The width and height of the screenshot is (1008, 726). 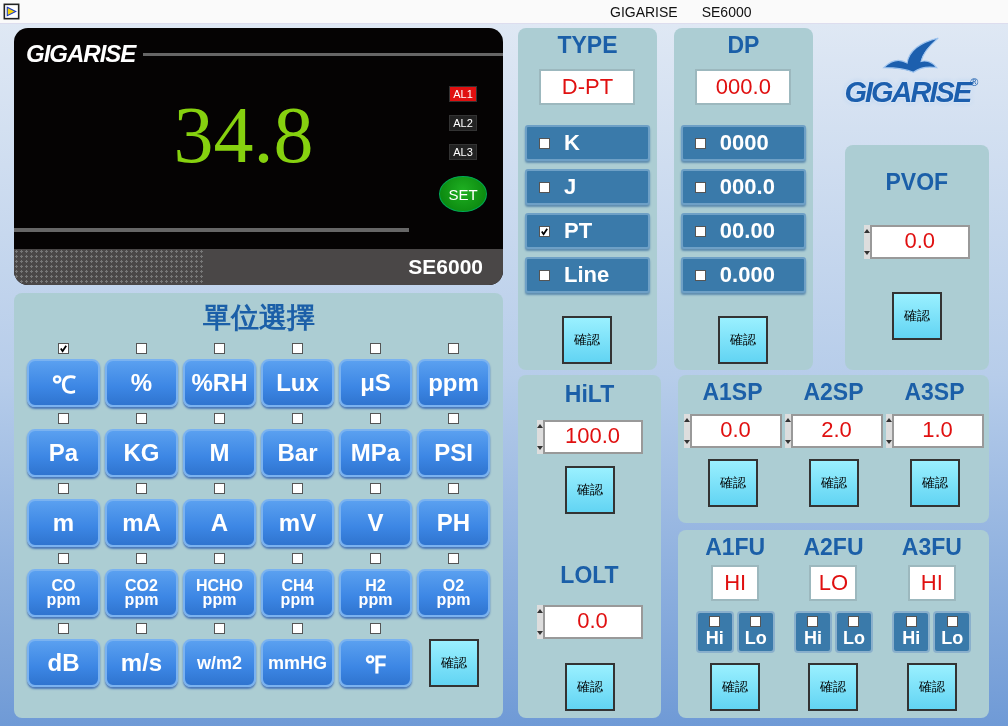 What do you see at coordinates (219, 383) in the screenshot?
I see `unit-button: %RH` at bounding box center [219, 383].